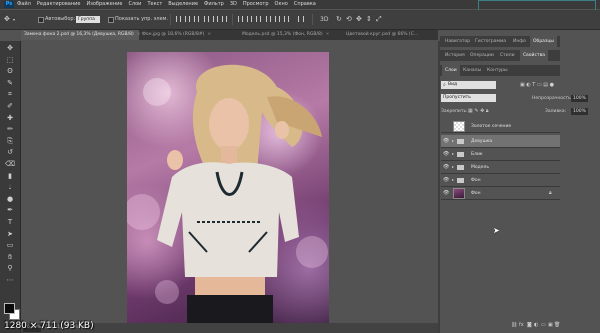 This screenshot has height=333, width=600. I want to click on eraser-icon: ⌫, so click(10, 164).